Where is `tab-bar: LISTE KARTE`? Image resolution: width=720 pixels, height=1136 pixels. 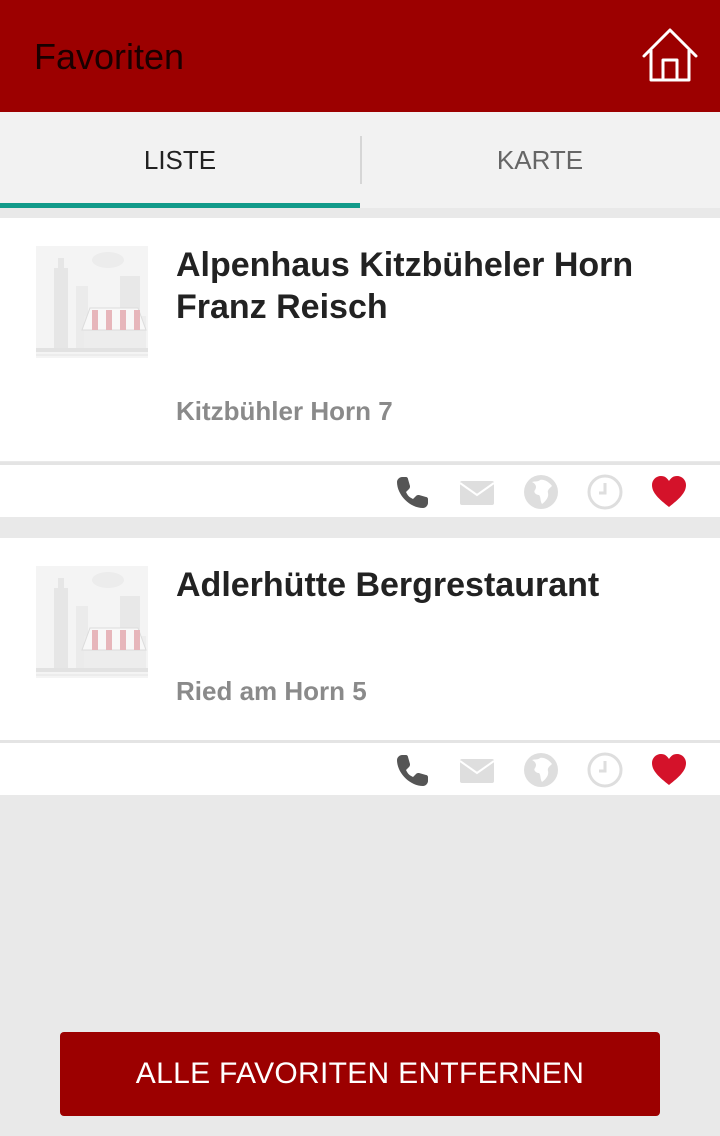 tab-bar: LISTE KARTE is located at coordinates (360, 160).